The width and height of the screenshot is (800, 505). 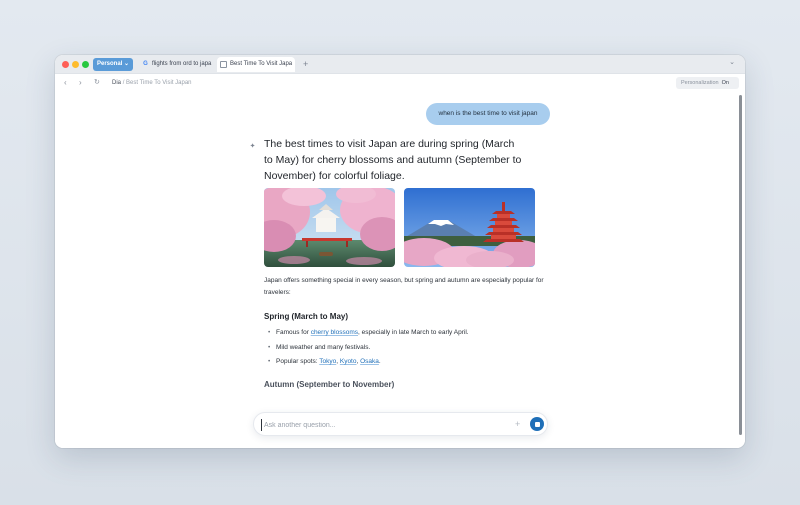 What do you see at coordinates (305, 64) in the screenshot?
I see `new-tab-button: +` at bounding box center [305, 64].